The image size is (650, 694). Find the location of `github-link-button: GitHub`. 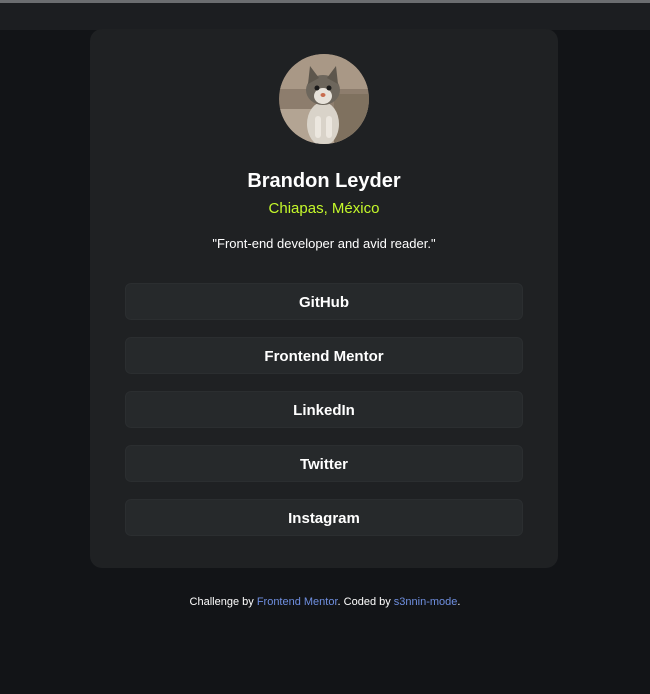

github-link-button: GitHub is located at coordinates (324, 301).